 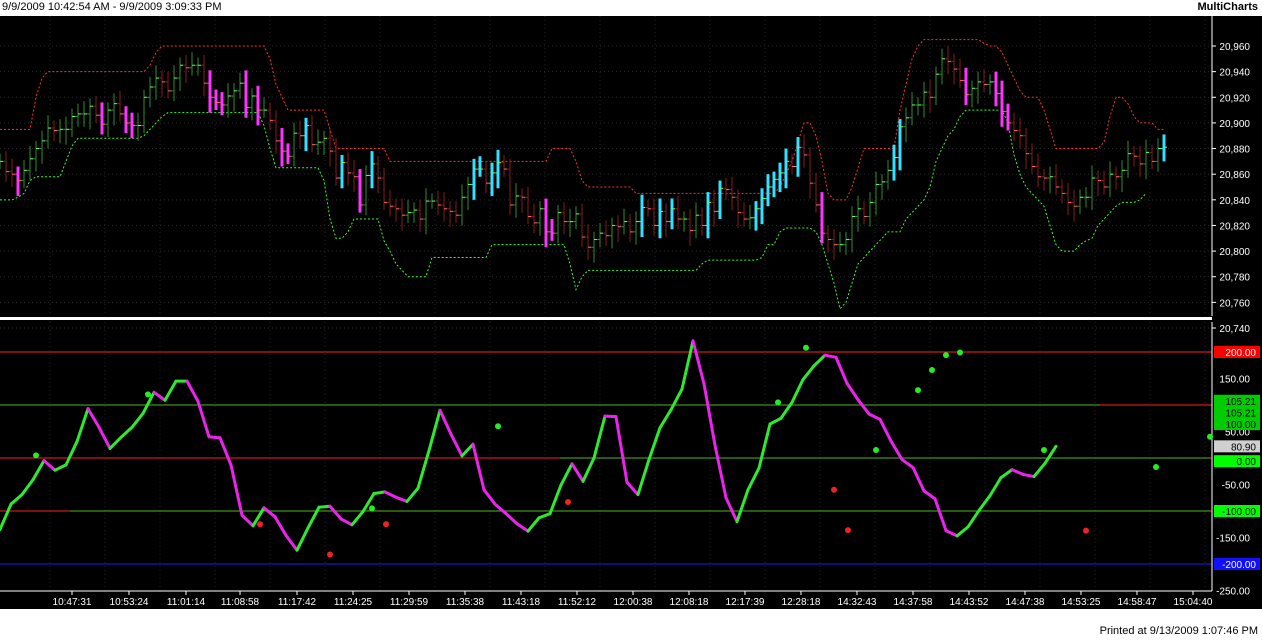 I want to click on price-tick-label: 20,760, so click(x=1234, y=303).